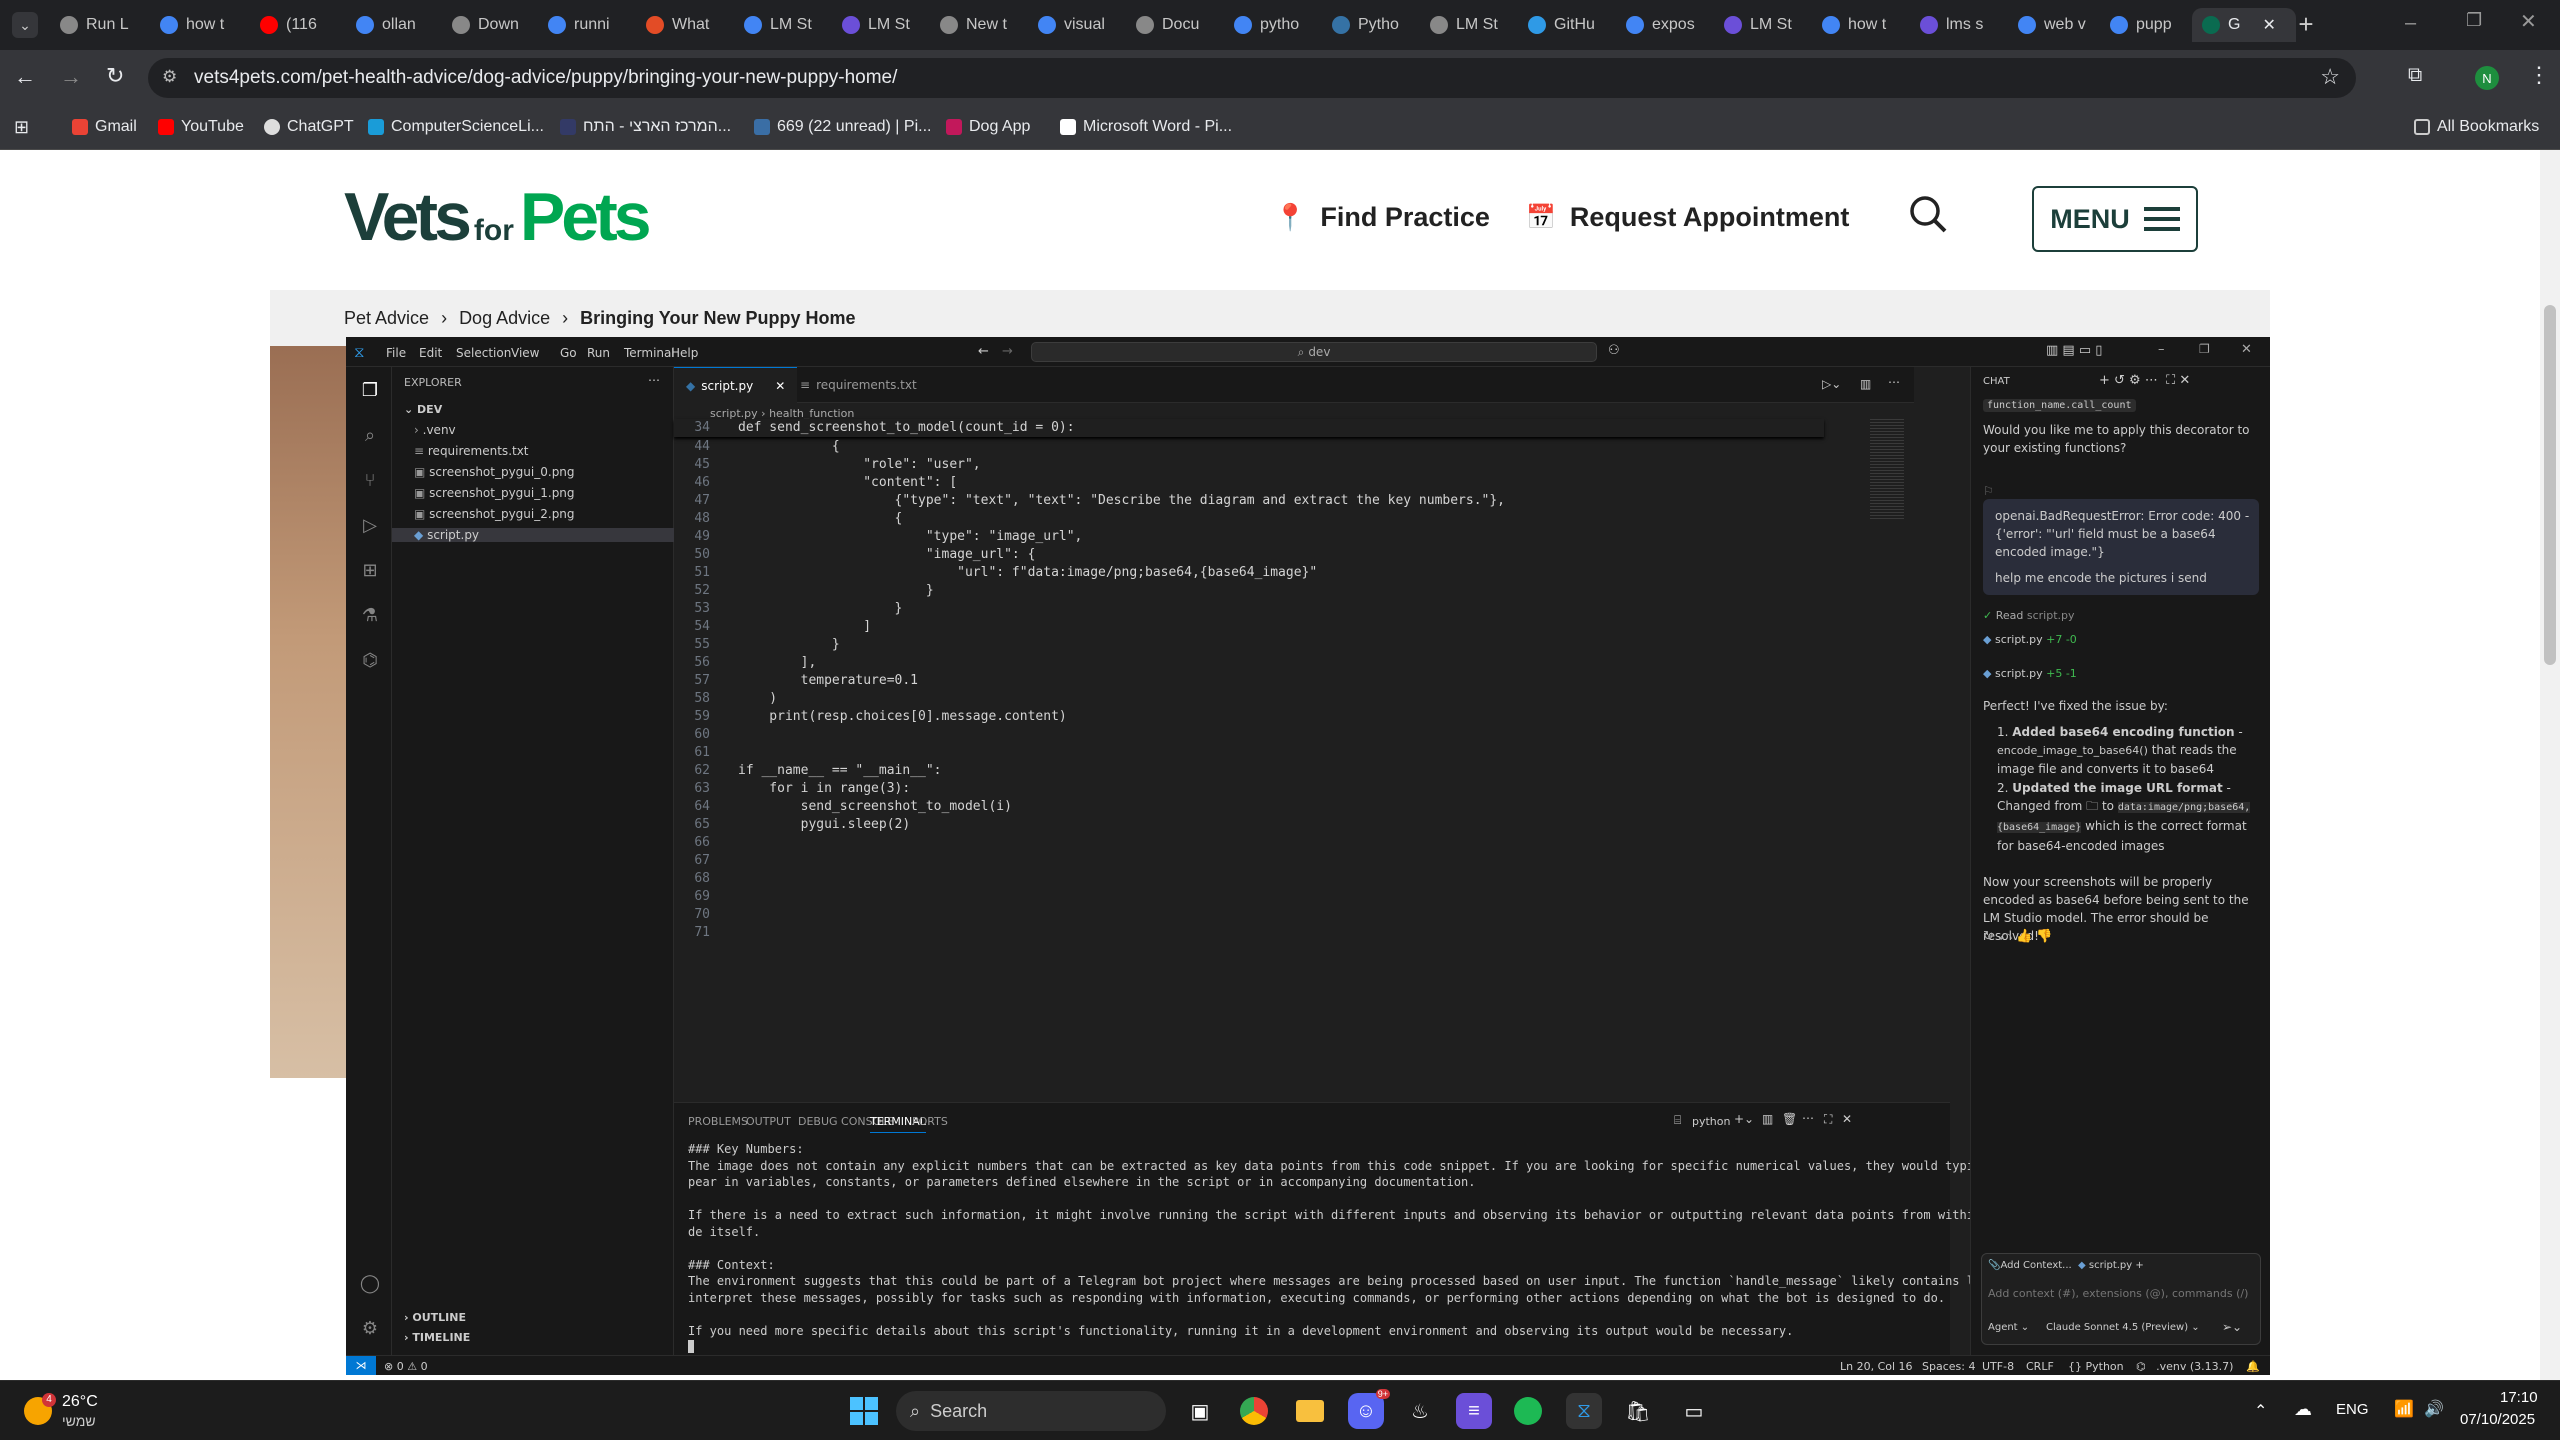 The image size is (2560, 1440). What do you see at coordinates (169, 77) in the screenshot?
I see `site-info-icon: ⚙` at bounding box center [169, 77].